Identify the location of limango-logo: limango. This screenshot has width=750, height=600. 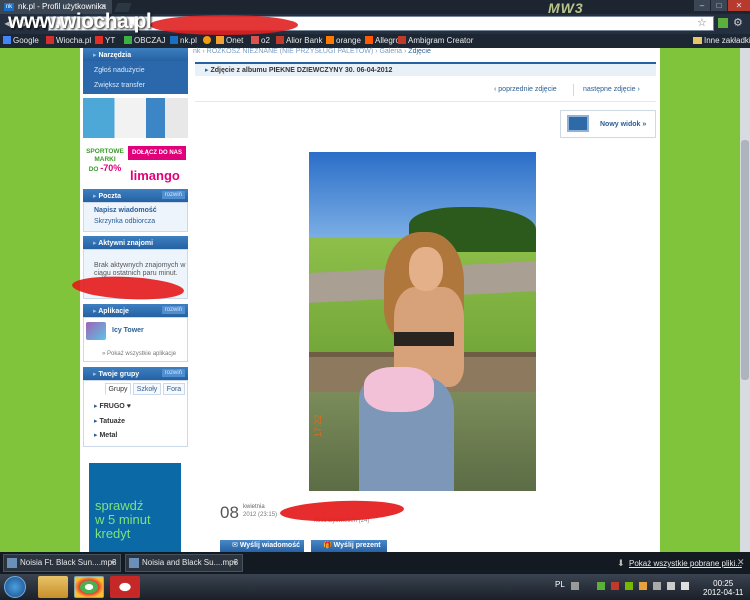
(155, 175).